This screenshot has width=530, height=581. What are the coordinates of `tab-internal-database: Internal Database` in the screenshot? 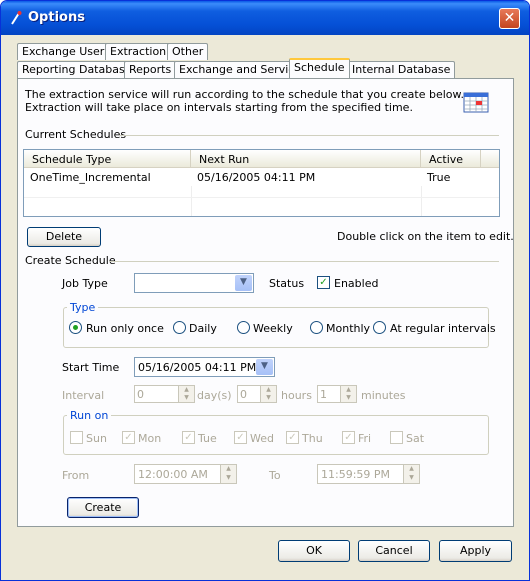 It's located at (401, 69).